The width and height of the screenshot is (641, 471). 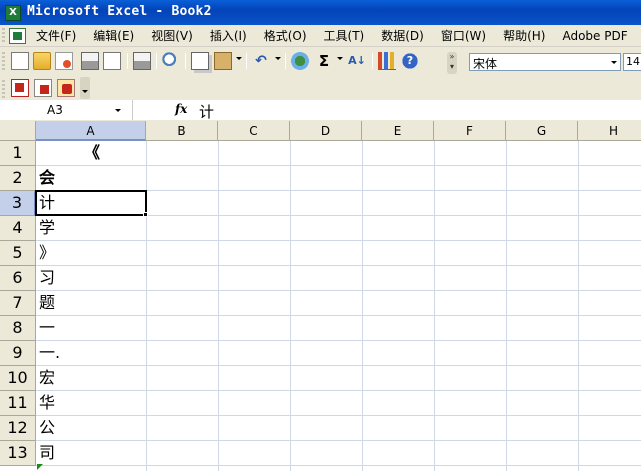 I want to click on convert-and-review-icon, so click(x=66, y=88).